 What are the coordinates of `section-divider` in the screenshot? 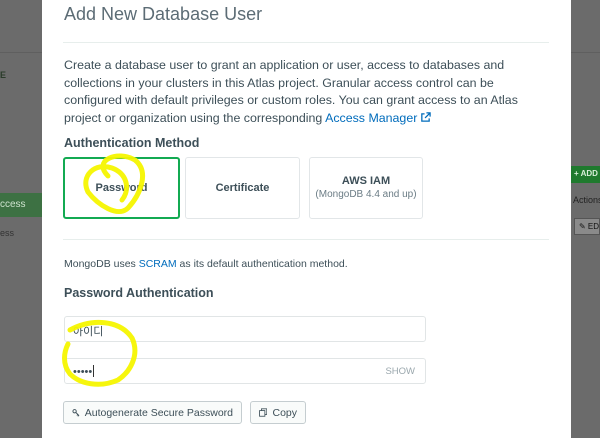 It's located at (306, 239).